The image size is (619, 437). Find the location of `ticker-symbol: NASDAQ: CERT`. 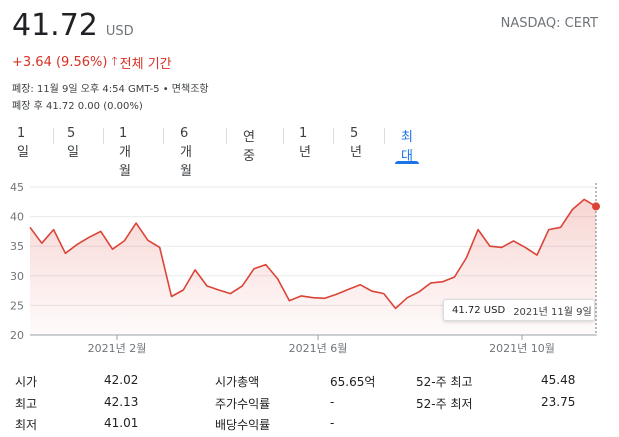

ticker-symbol: NASDAQ: CERT is located at coordinates (549, 23).